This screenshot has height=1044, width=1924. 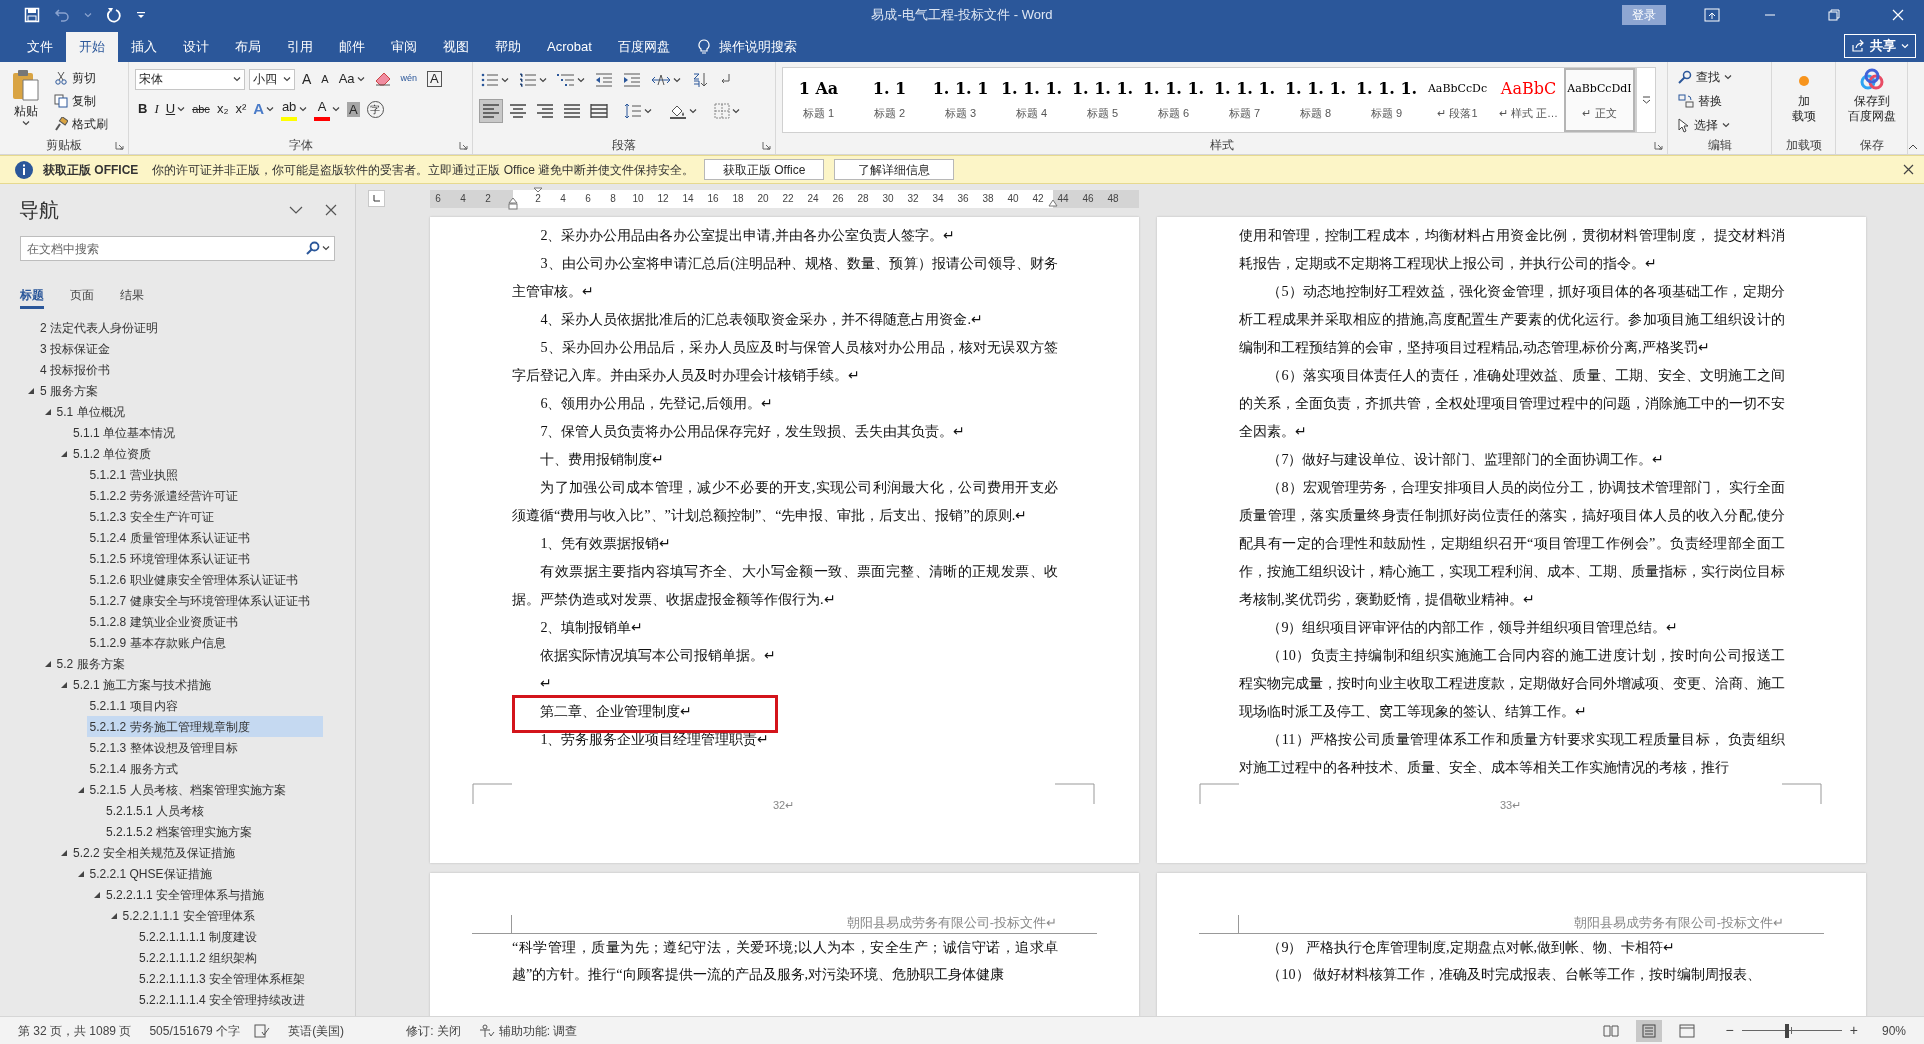 What do you see at coordinates (404, 47) in the screenshot?
I see `ribbon-tab: 审阅` at bounding box center [404, 47].